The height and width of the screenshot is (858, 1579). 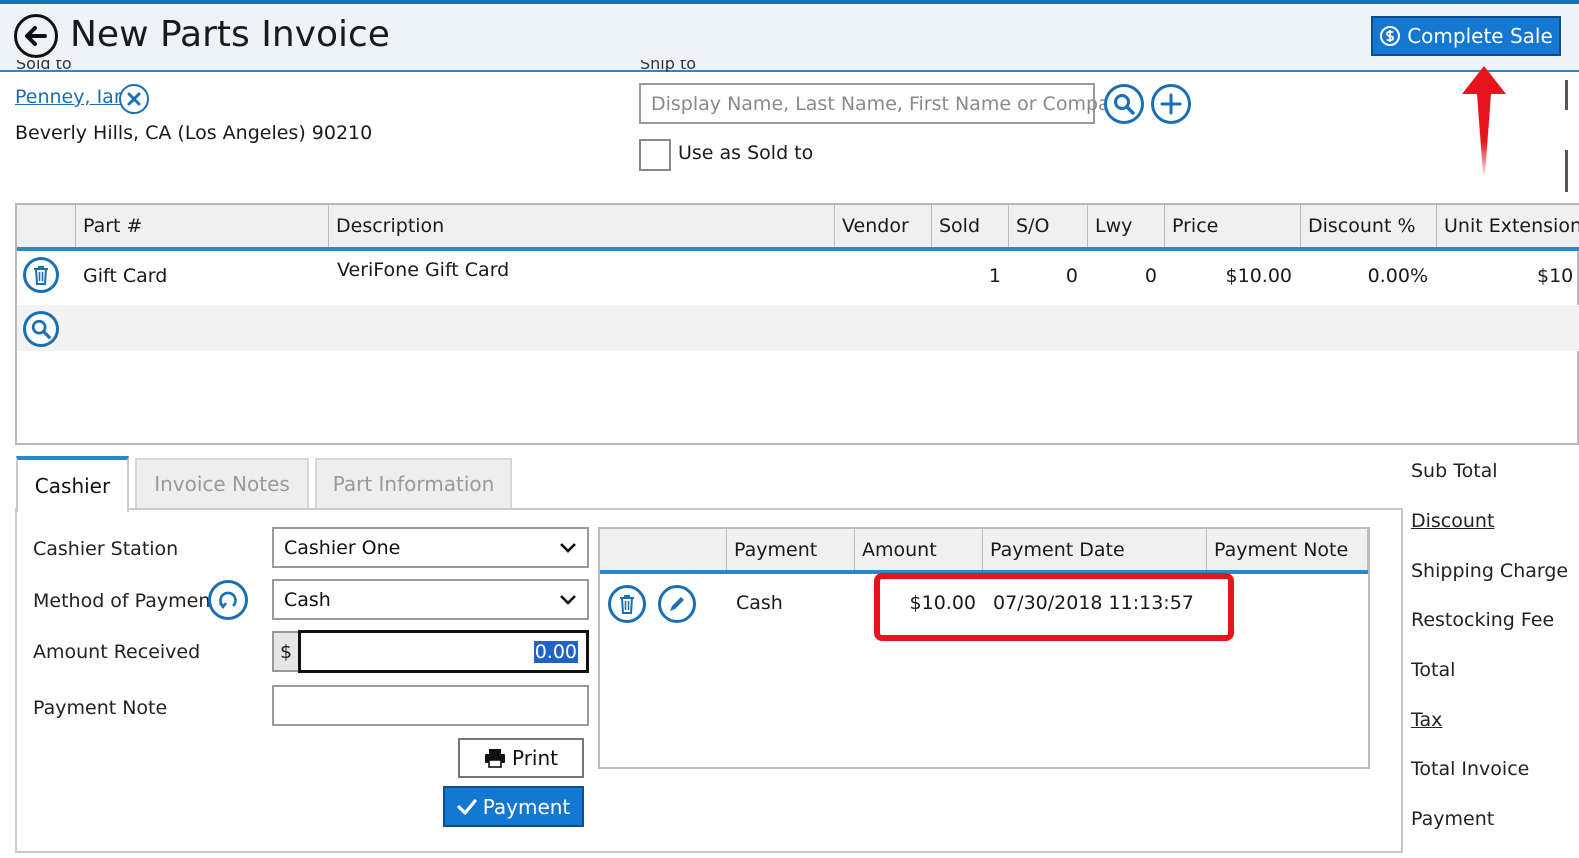 I want to click on customer-address: Beverly Hills, CA (Los Angeles) 90210, so click(x=194, y=133).